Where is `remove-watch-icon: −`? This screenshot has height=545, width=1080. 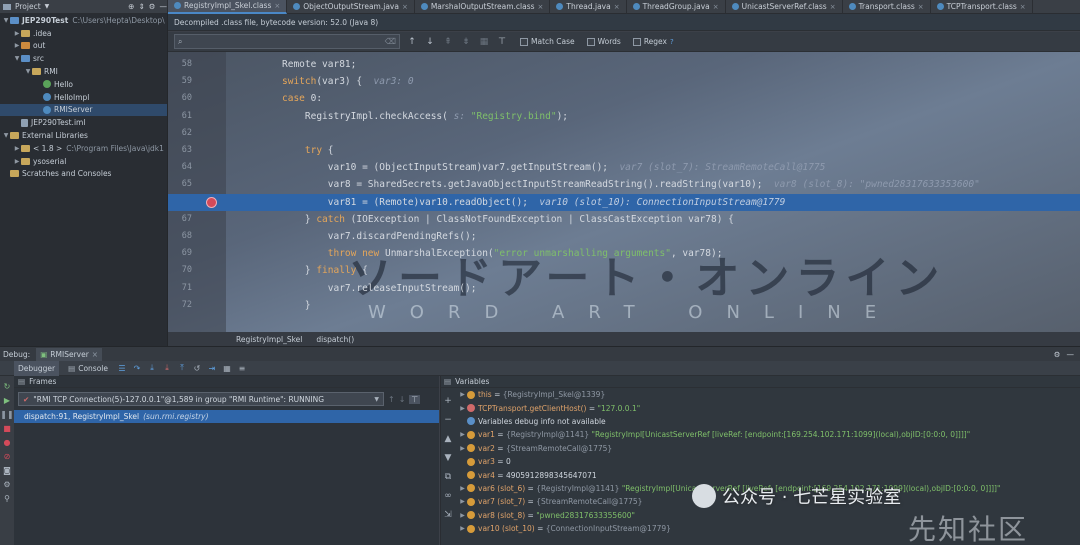
remove-watch-icon: − is located at coordinates (448, 420).